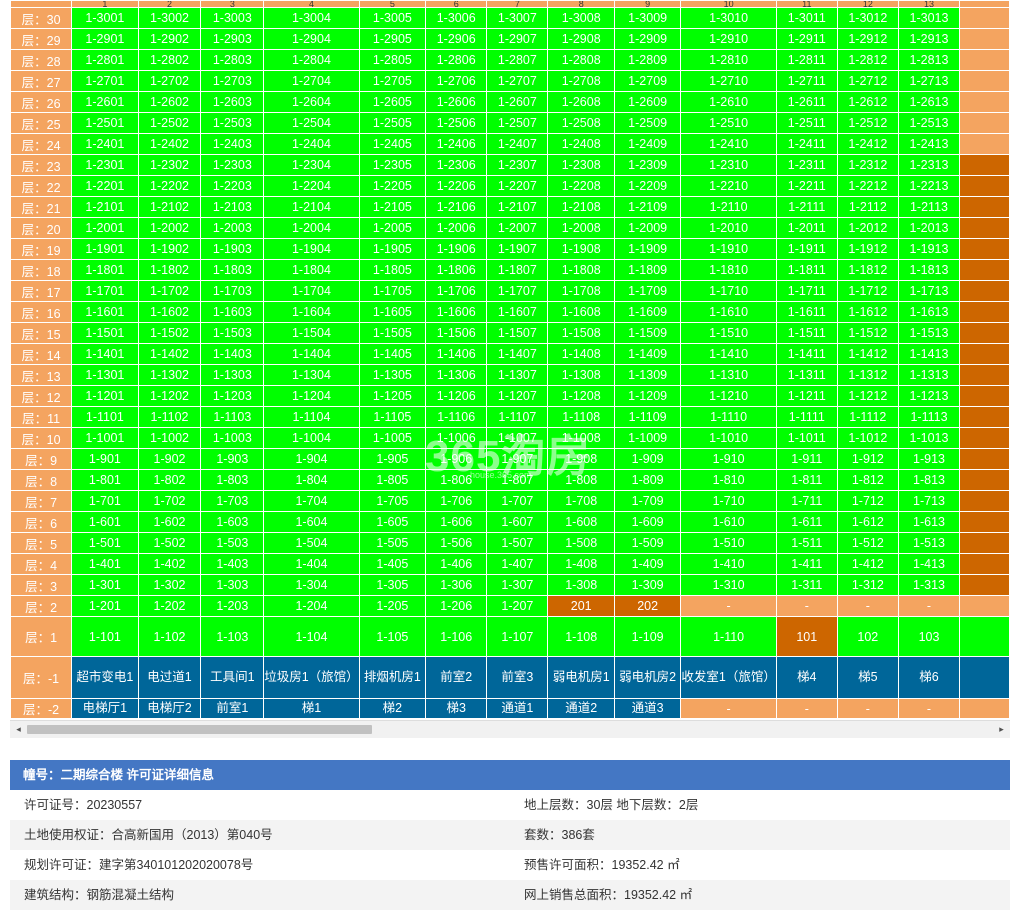 This screenshot has height=910, width=1032. What do you see at coordinates (867, 417) in the screenshot?
I see `unit-cell: 1-1112` at bounding box center [867, 417].